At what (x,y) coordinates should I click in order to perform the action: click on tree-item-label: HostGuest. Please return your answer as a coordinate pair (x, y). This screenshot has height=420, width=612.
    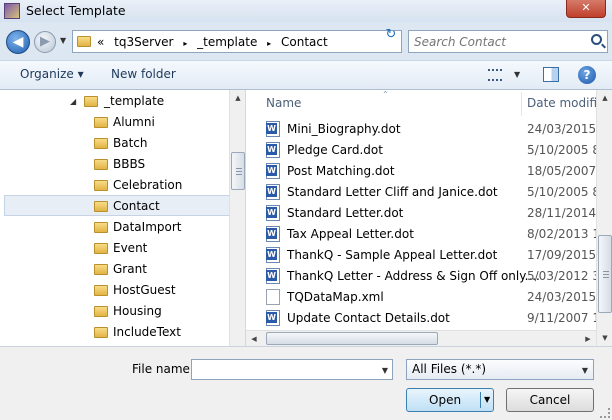
    Looking at the image, I should click on (144, 290).